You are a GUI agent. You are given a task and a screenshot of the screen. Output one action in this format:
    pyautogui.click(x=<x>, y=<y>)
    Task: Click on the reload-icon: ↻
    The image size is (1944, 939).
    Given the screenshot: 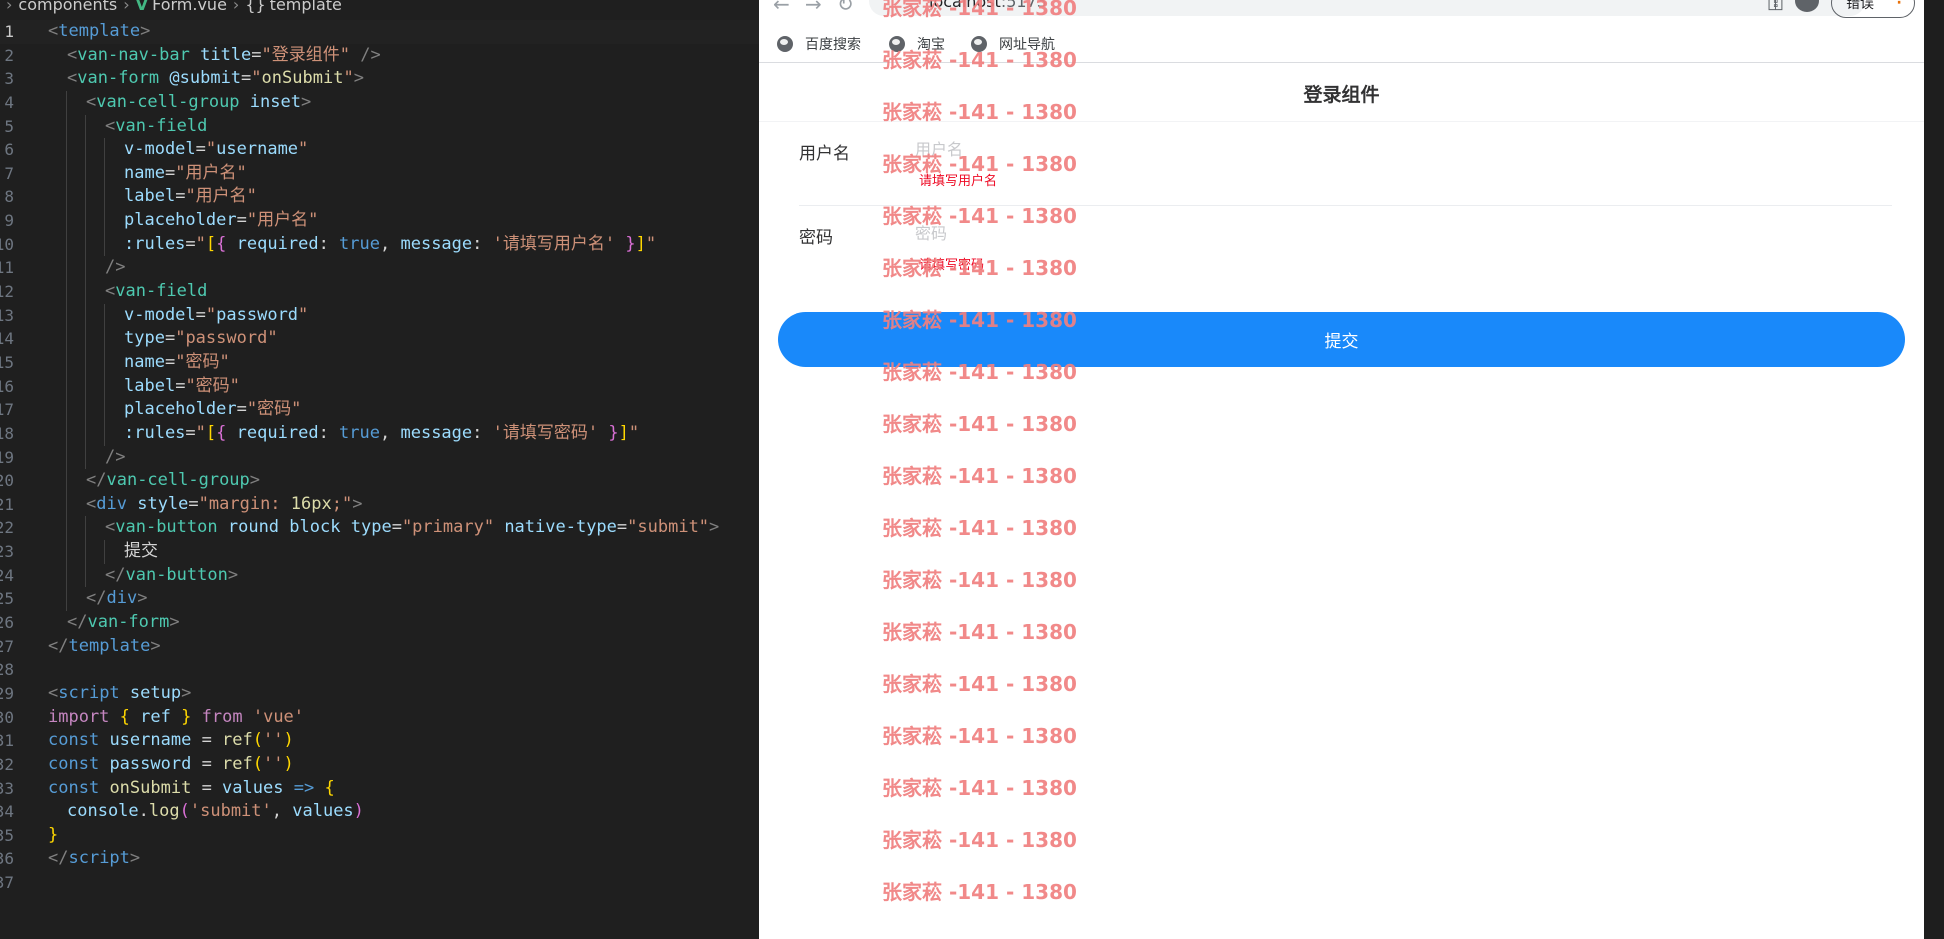 What is the action you would take?
    pyautogui.click(x=845, y=8)
    